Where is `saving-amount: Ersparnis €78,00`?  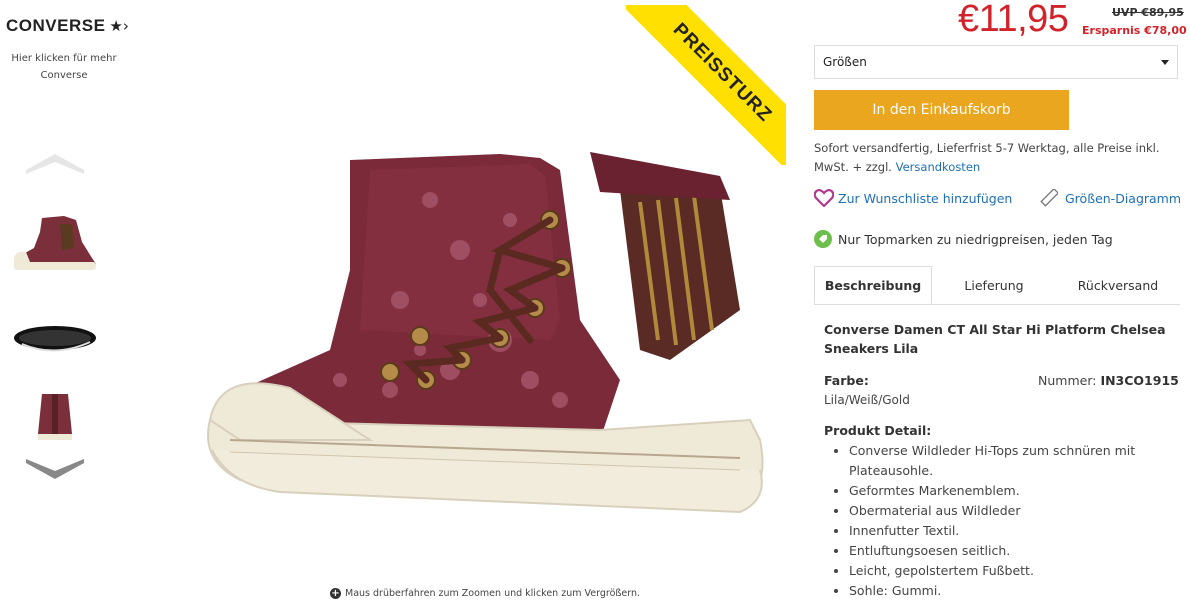
saving-amount: Ersparnis €78,00 is located at coordinates (1134, 30).